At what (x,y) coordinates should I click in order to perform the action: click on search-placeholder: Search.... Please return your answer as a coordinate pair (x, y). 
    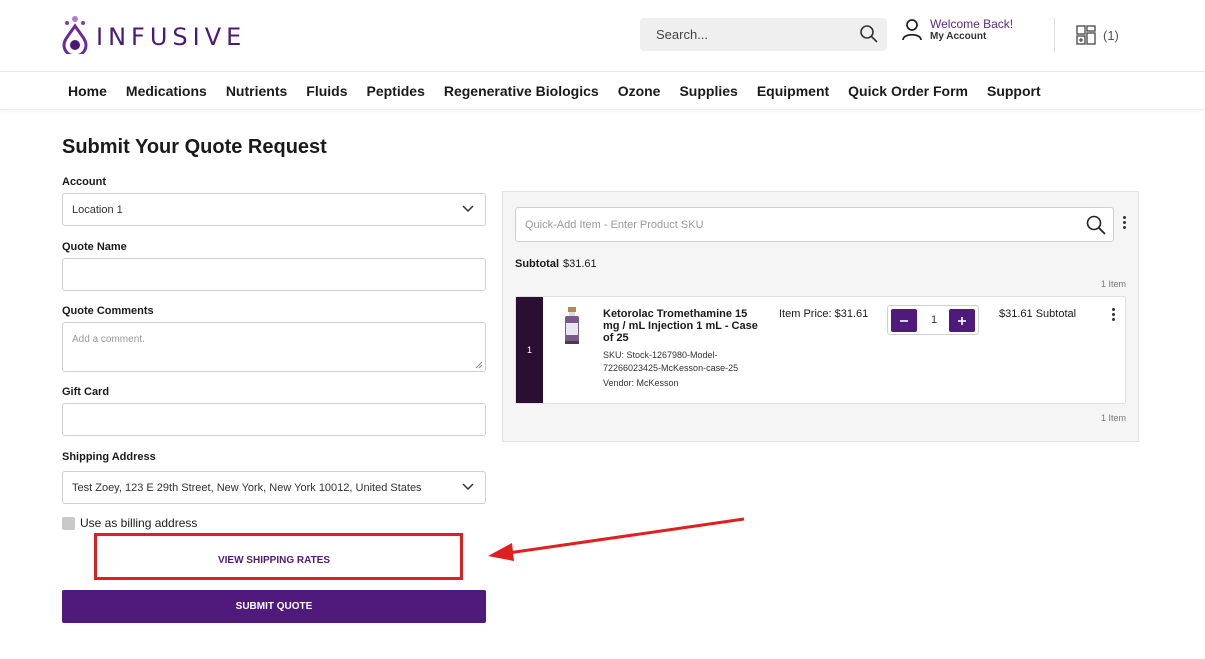
    Looking at the image, I should click on (682, 34).